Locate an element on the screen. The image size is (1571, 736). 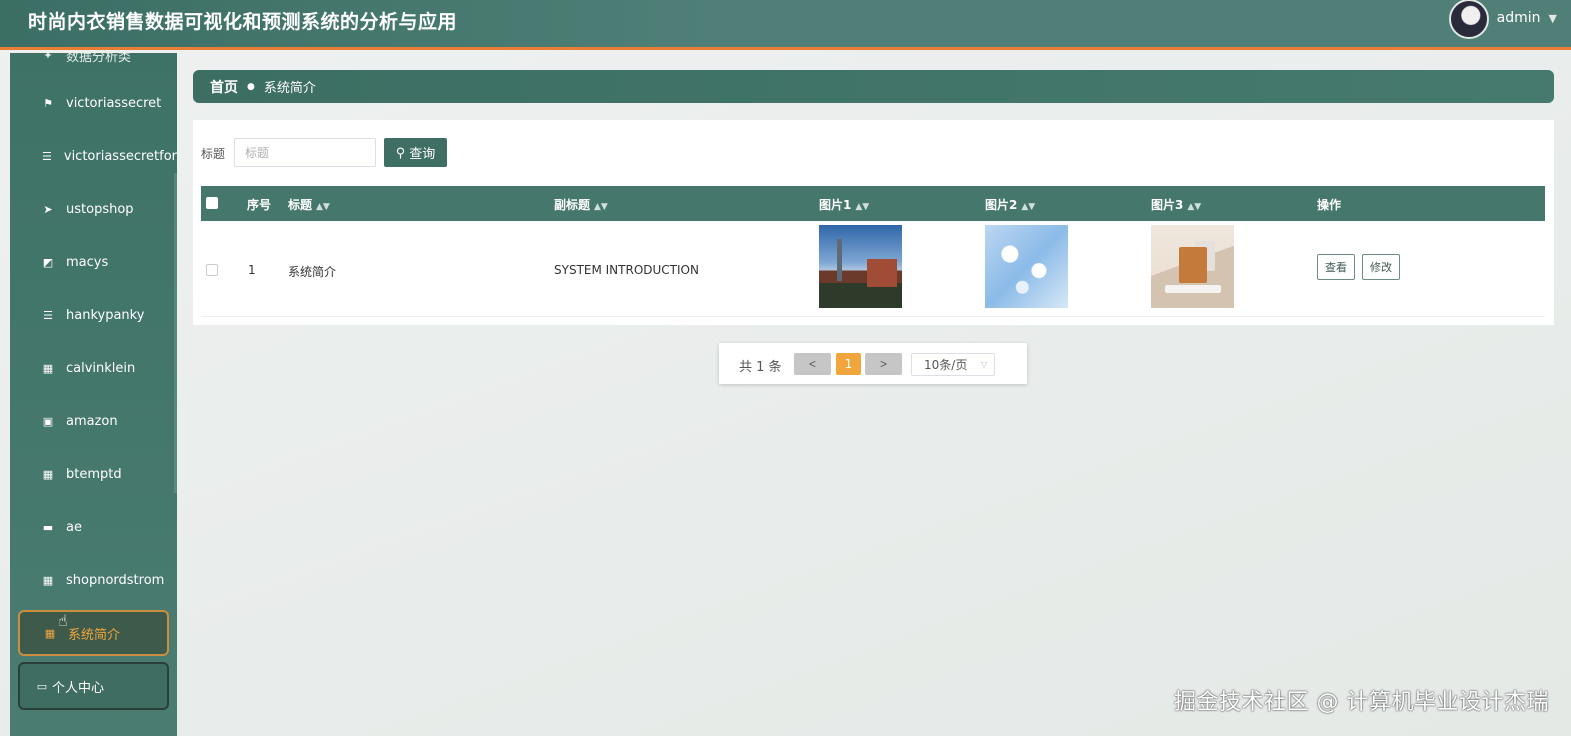
column-header-label: 副标题 is located at coordinates (572, 205).